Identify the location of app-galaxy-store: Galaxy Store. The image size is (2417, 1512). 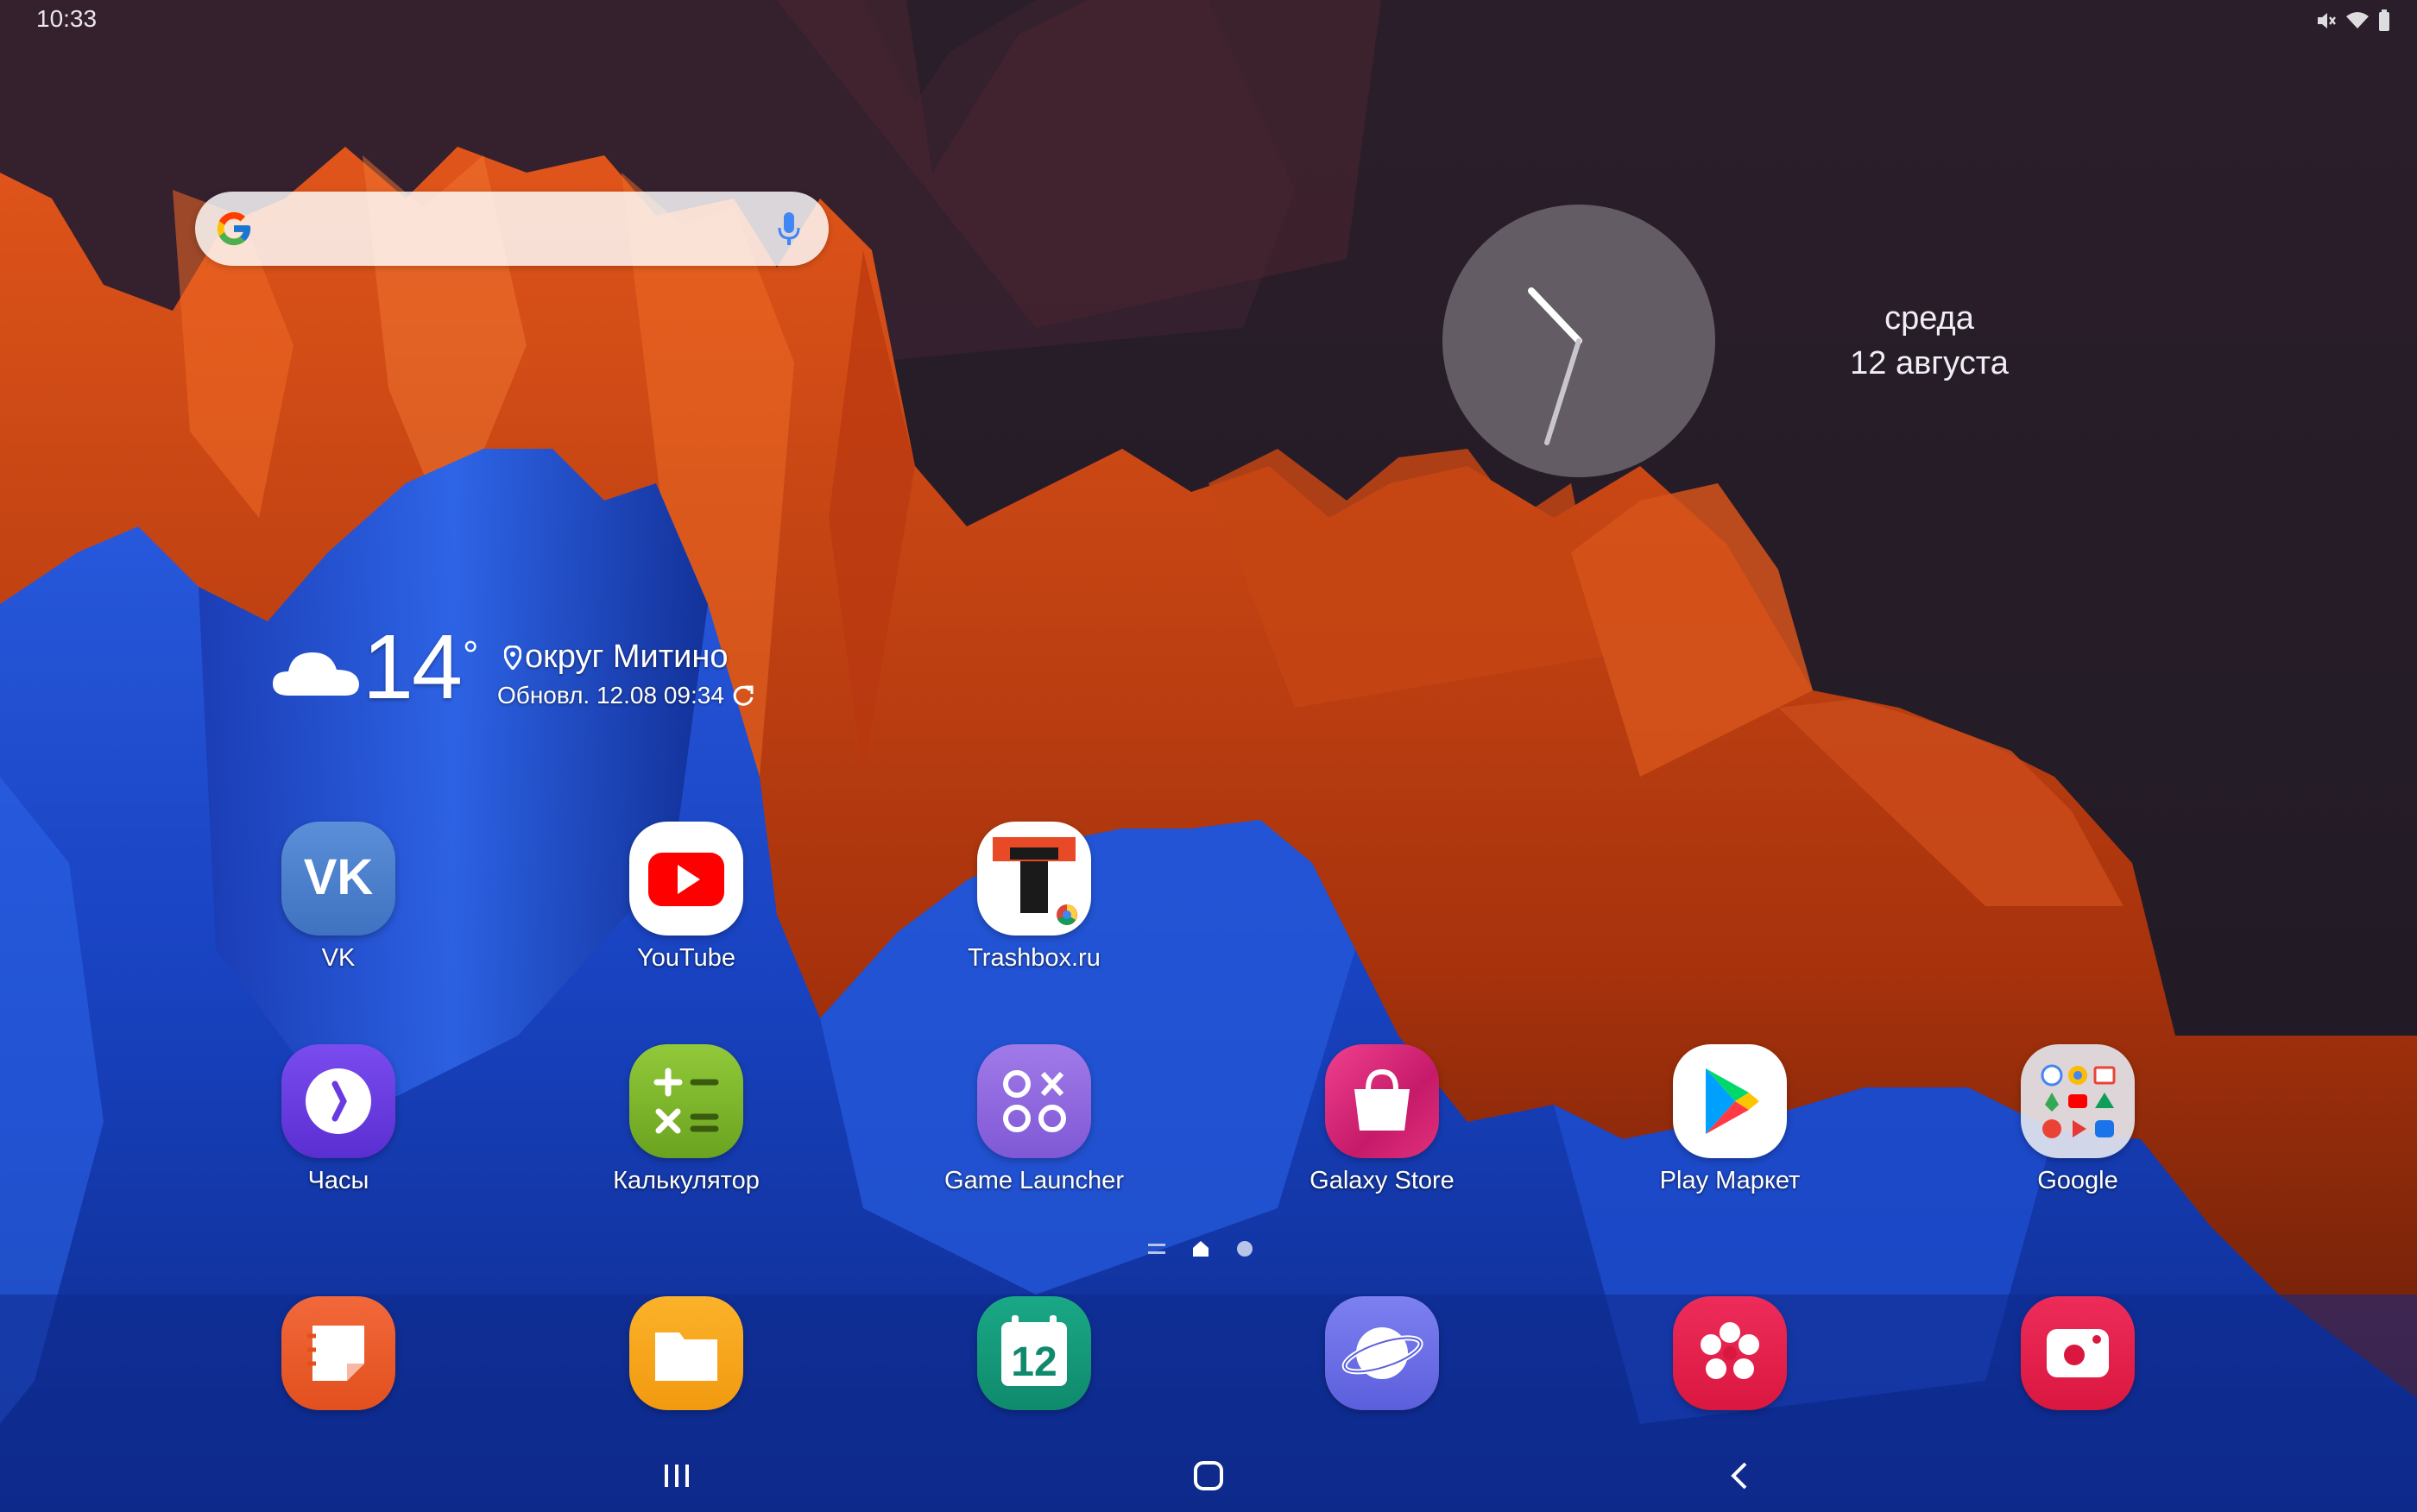
(1382, 1119).